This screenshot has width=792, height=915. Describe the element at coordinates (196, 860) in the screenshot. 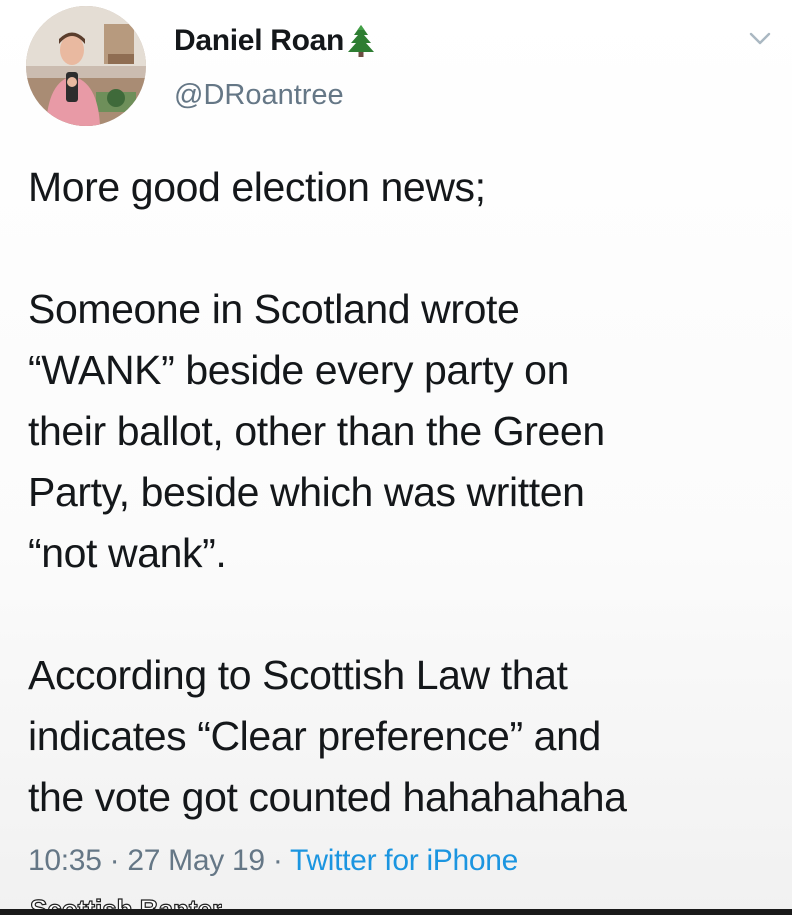

I see `tweet-date: 27 May 19` at that location.